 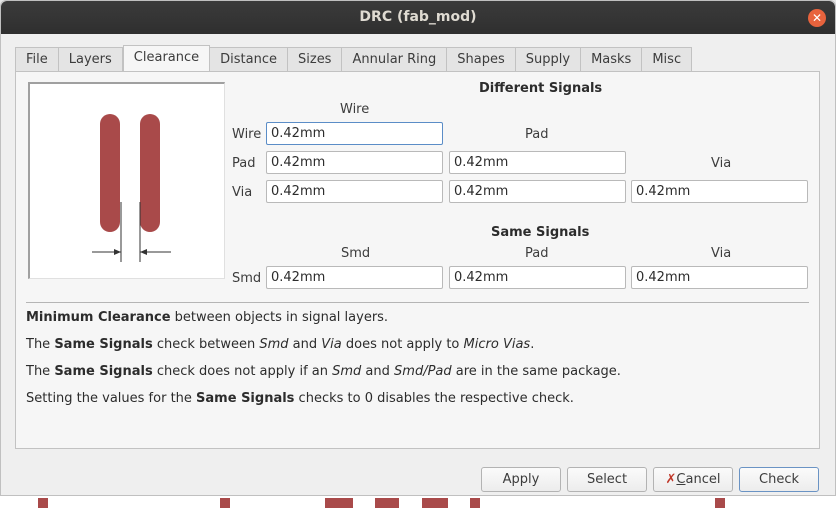 I want to click on cancel-icon: ✗, so click(x=671, y=479).